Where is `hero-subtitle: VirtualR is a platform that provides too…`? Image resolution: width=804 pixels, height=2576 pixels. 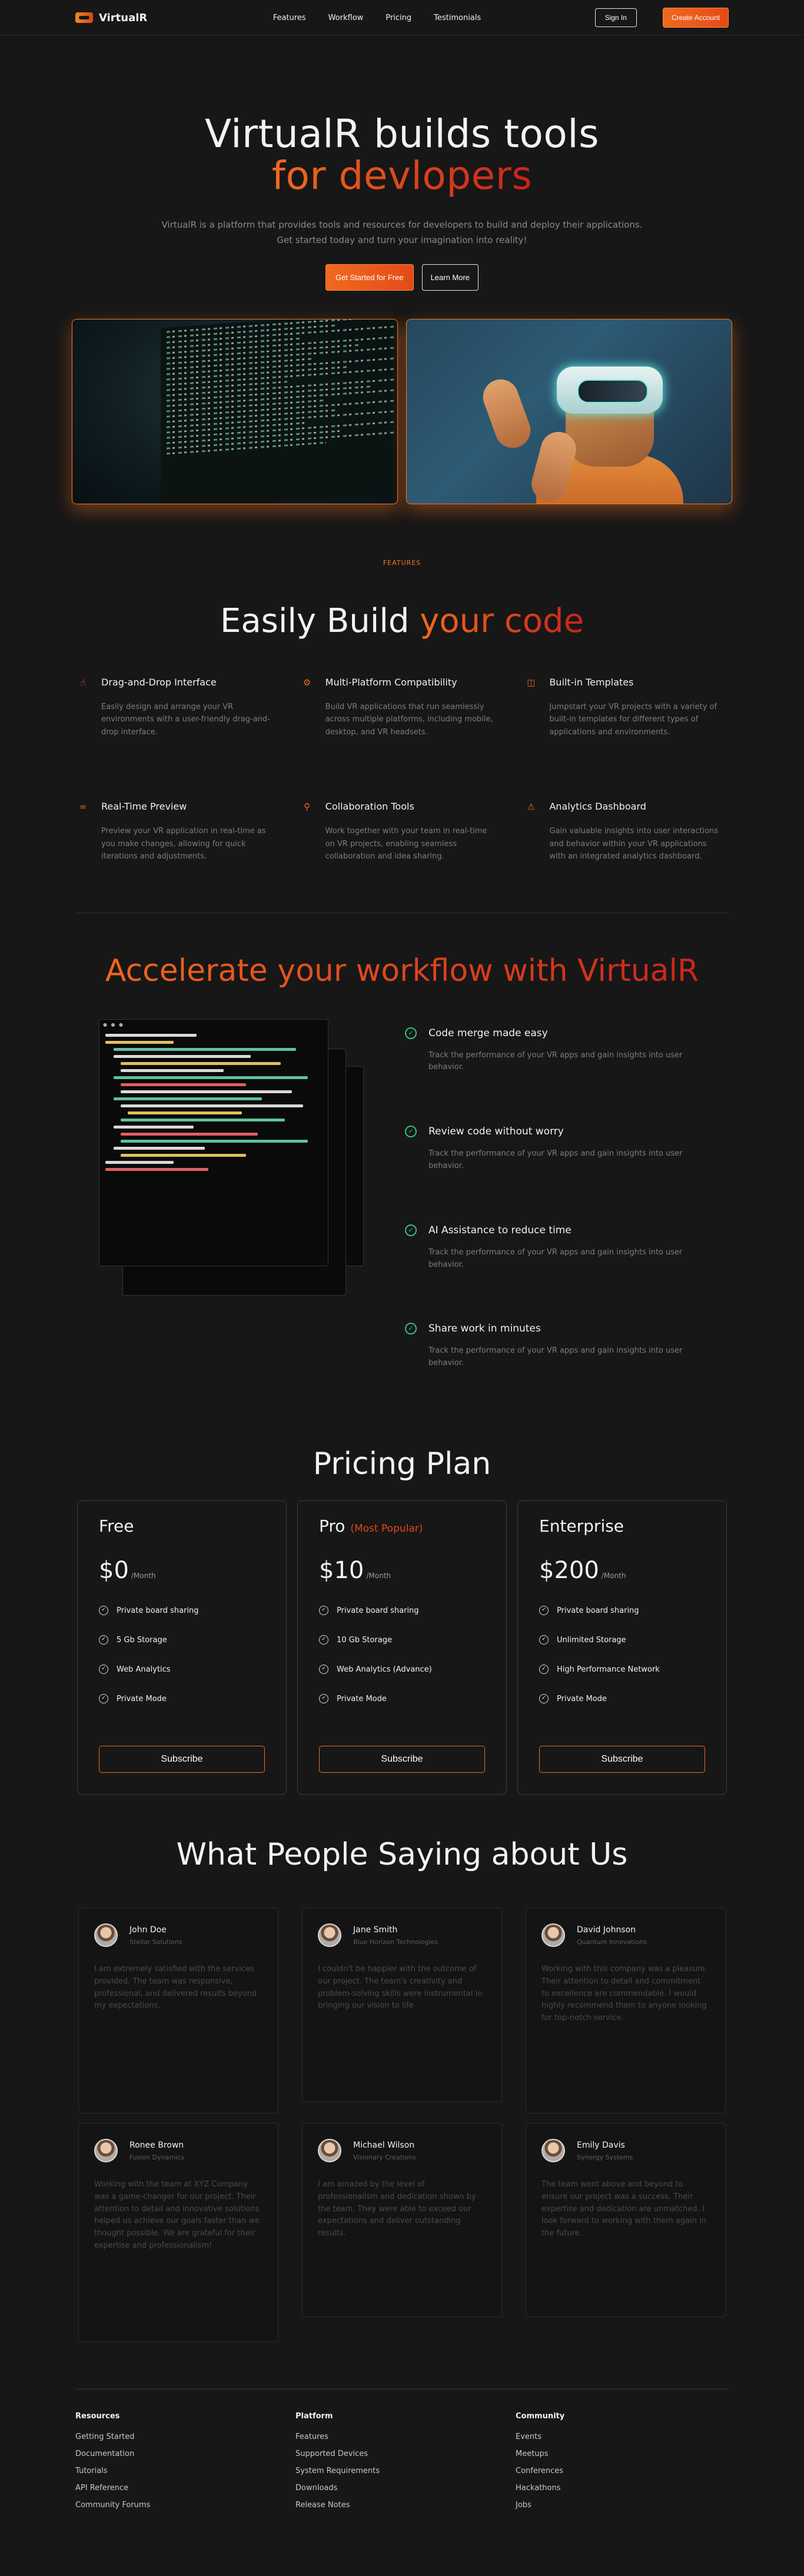
hero-subtitle: VirtualR is a platform that provides too… is located at coordinates (402, 232).